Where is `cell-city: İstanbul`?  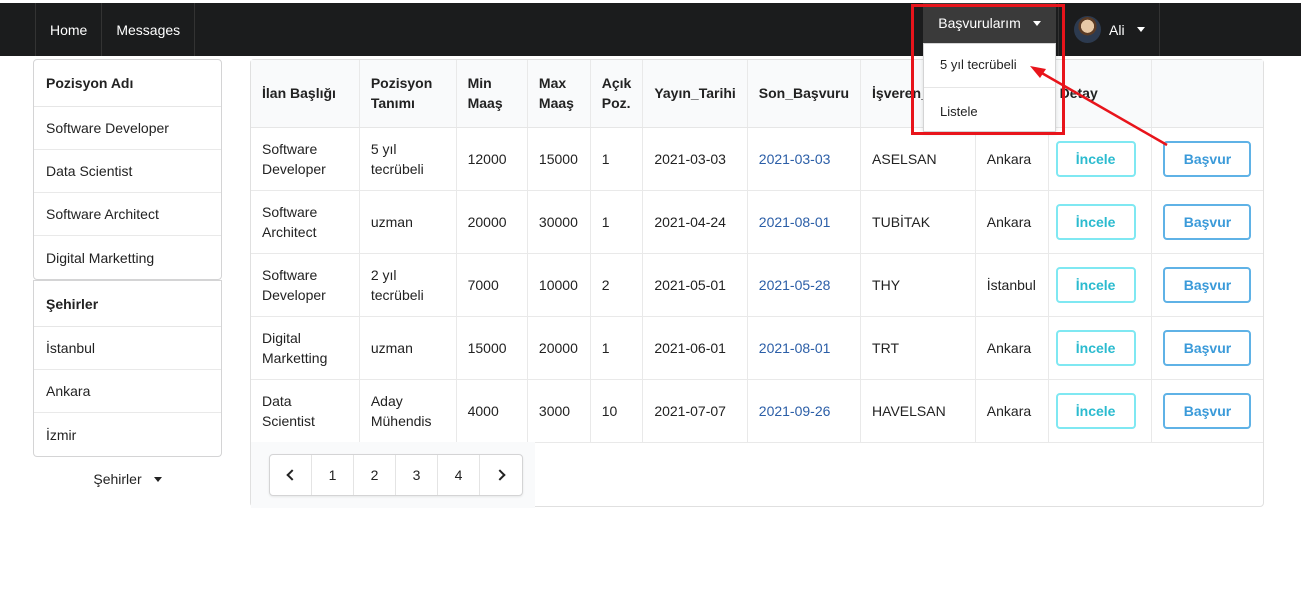
cell-city: İstanbul is located at coordinates (1012, 284).